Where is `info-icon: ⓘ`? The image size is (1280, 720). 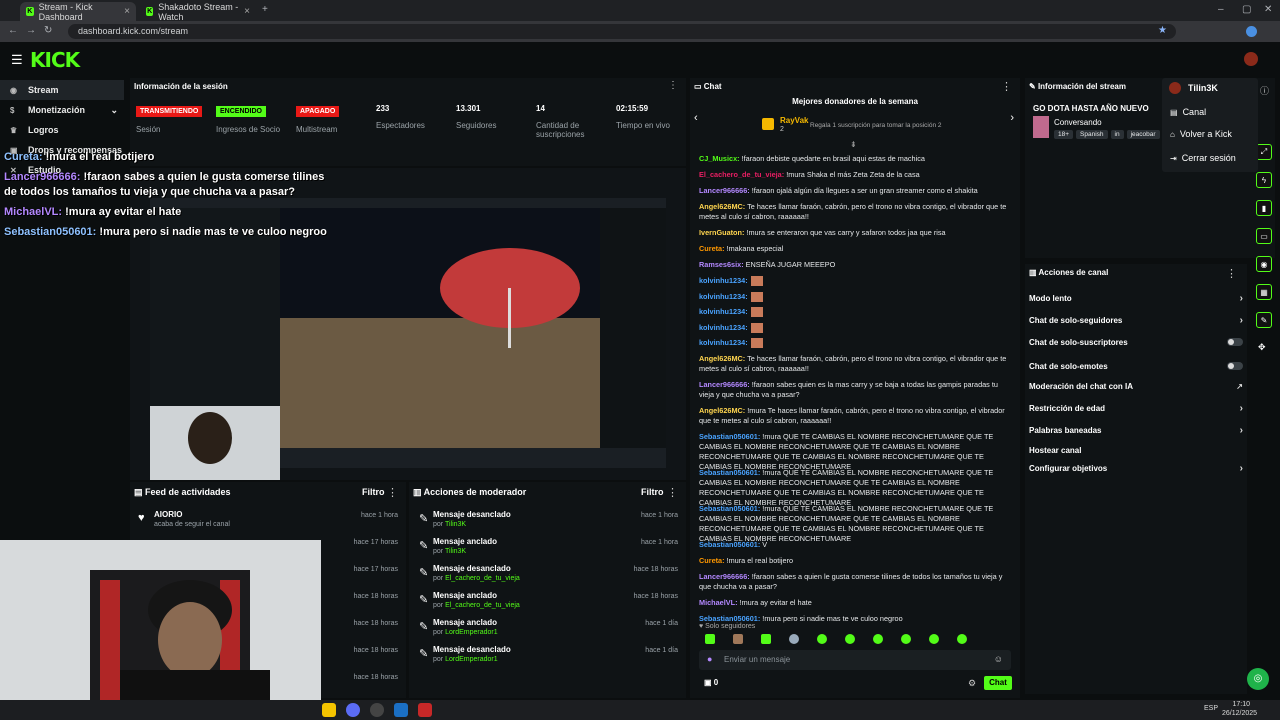 info-icon: ⓘ is located at coordinates (1264, 90).